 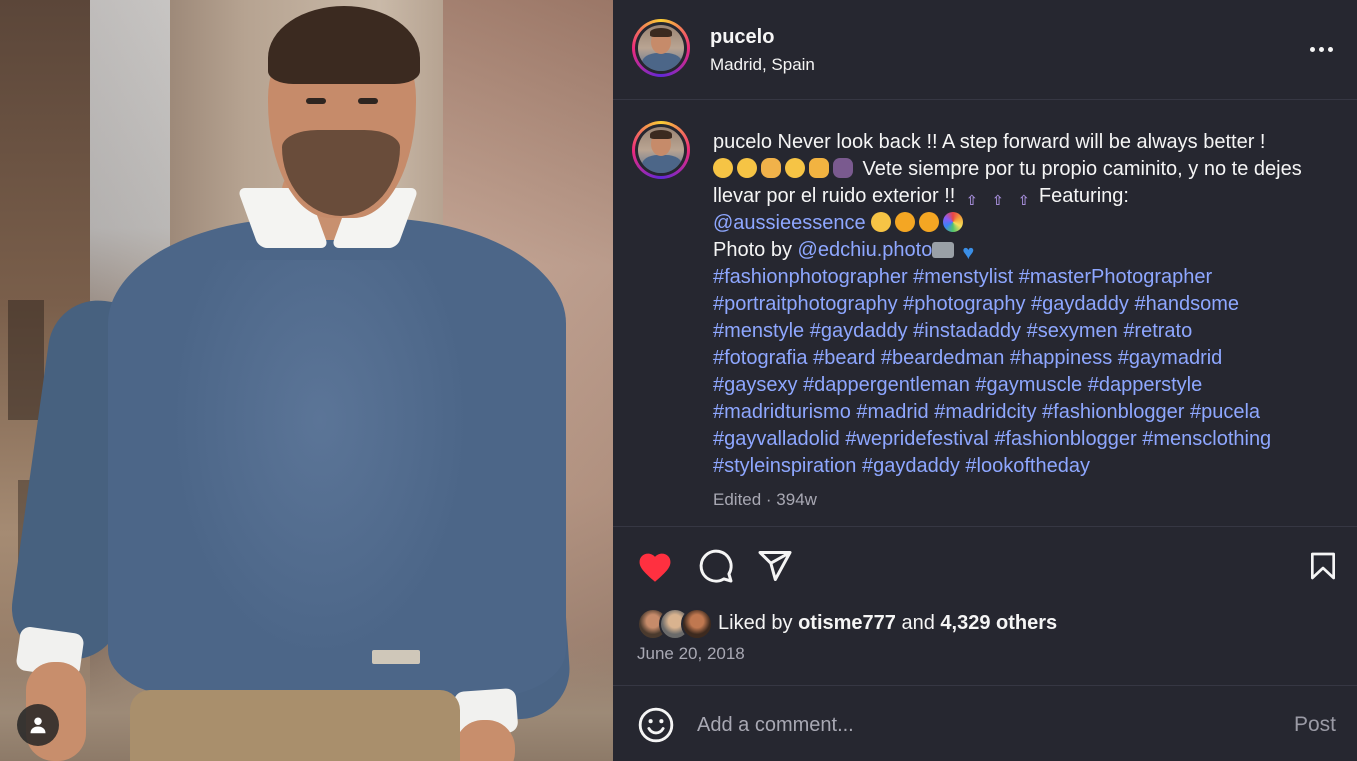 I want to click on hashtag-link: #madridturismo, so click(x=782, y=412).